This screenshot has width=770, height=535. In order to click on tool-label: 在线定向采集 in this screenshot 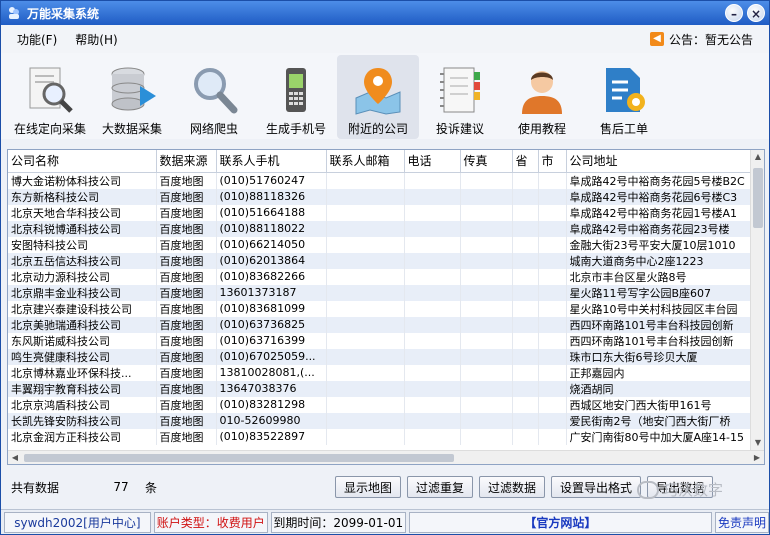, I will do `click(49, 129)`.